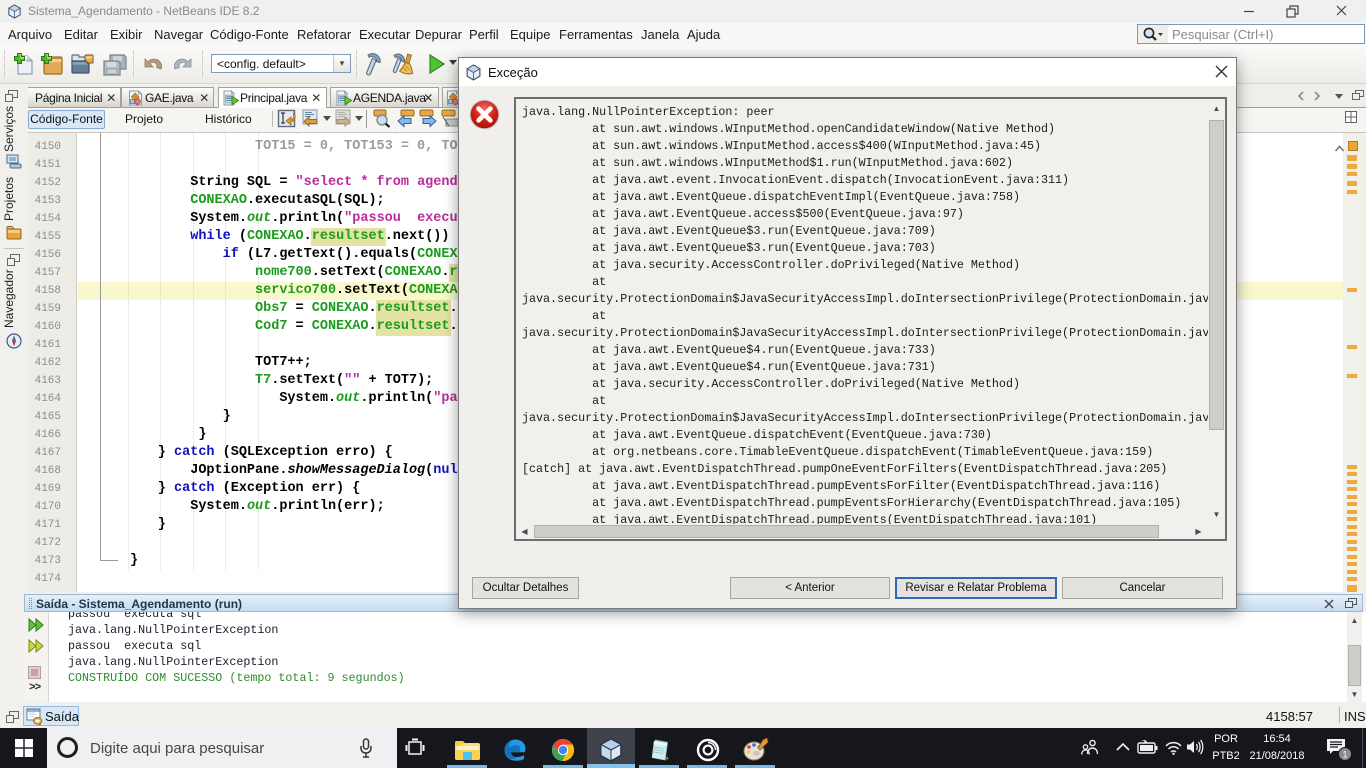 This screenshot has height=768, width=1366. What do you see at coordinates (1344, 755) in the screenshot?
I see `svg-text: 1` at bounding box center [1344, 755].